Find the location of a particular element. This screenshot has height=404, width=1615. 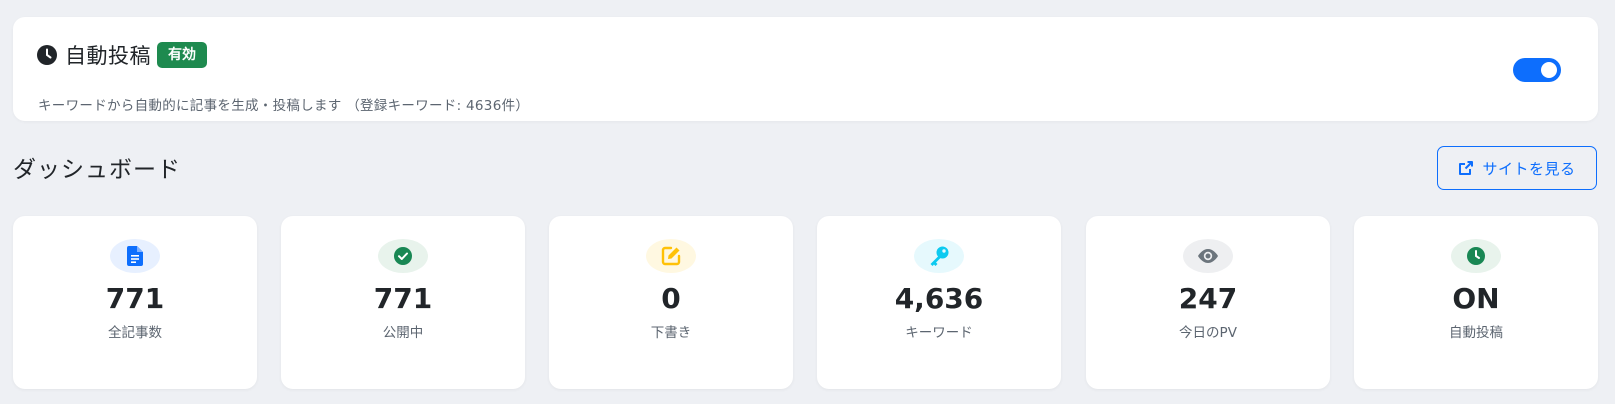

stat-label: 今日のPV is located at coordinates (1208, 333).